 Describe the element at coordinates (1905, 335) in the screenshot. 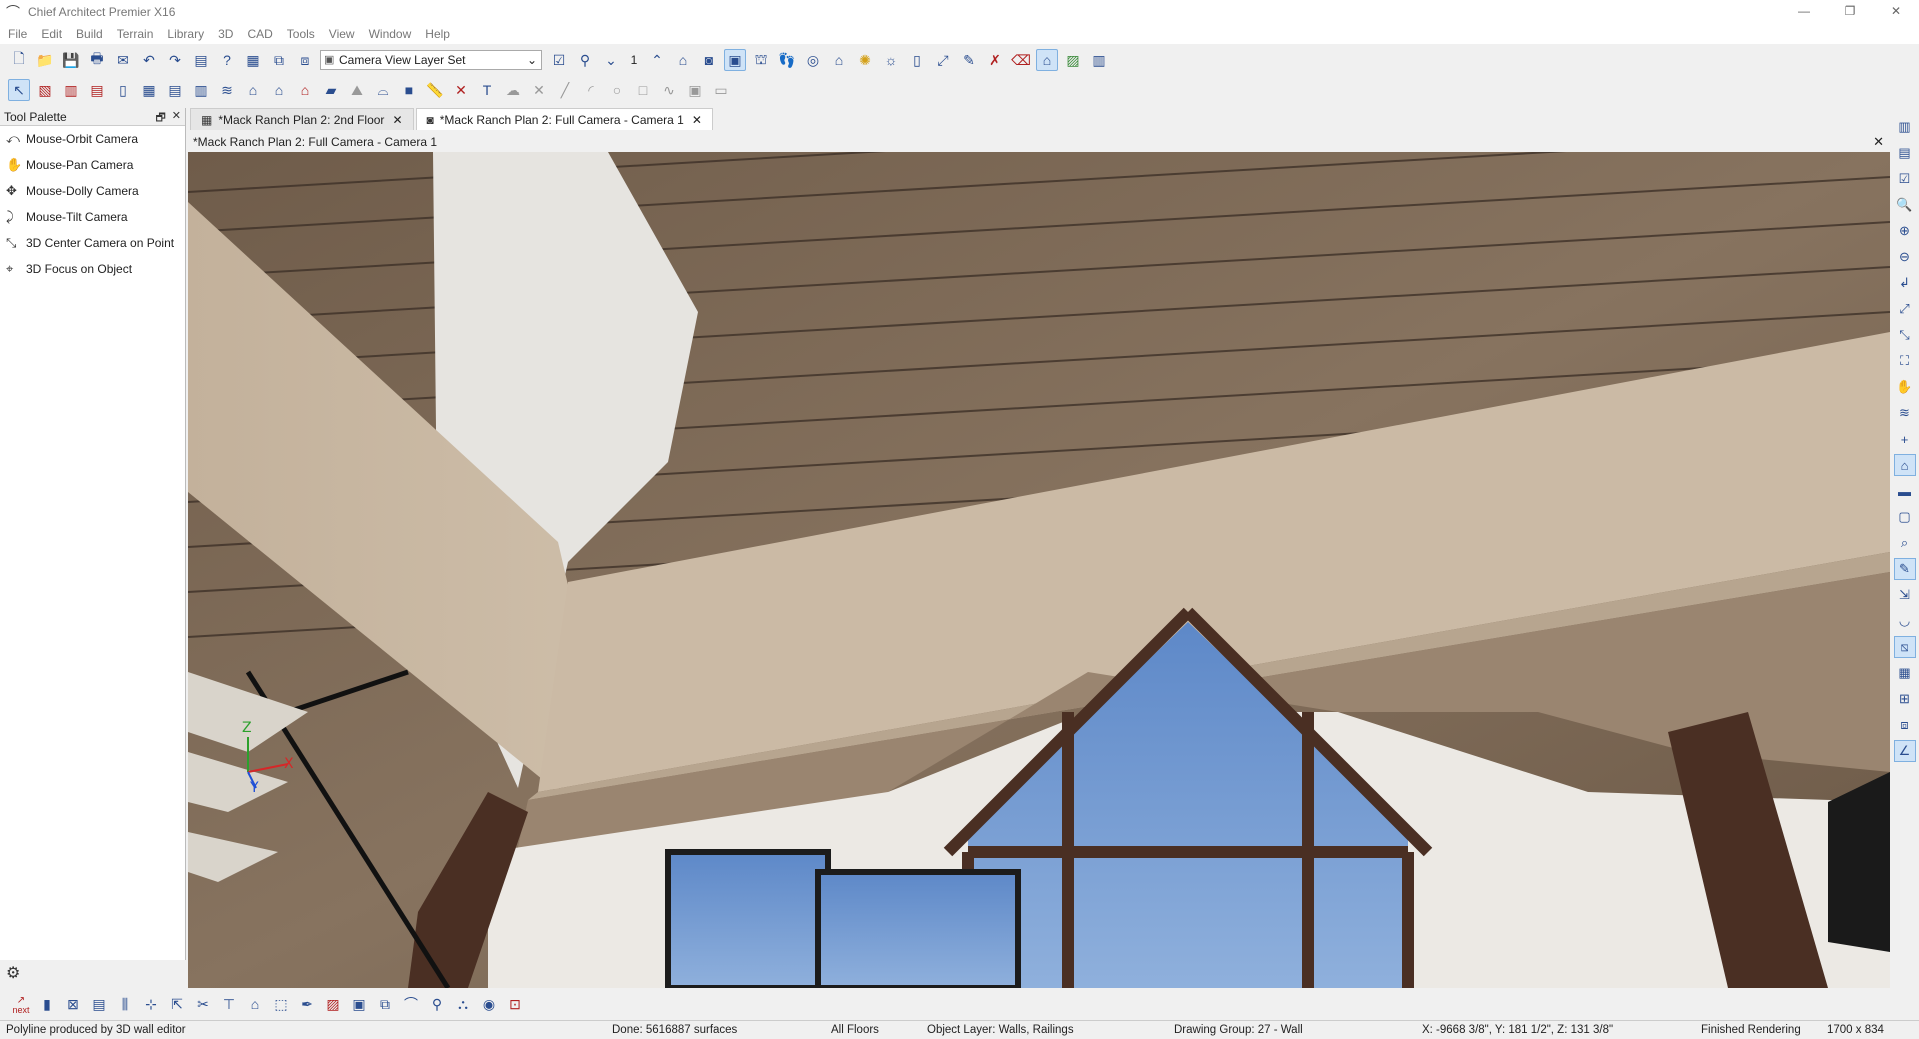

I see `fill-window-all-icon: ⤡` at that location.